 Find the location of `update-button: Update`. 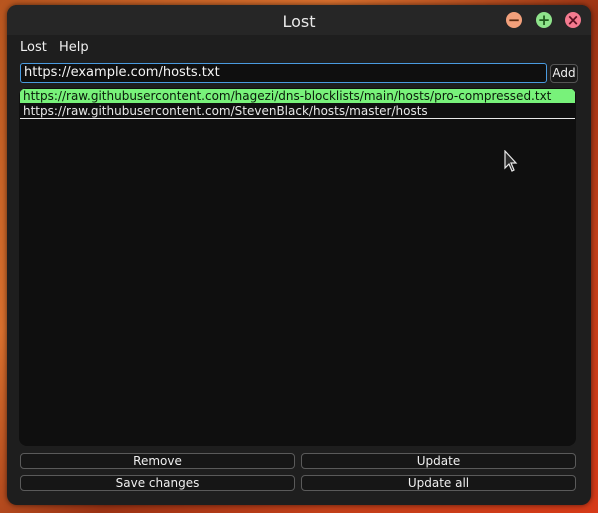

update-button: Update is located at coordinates (438, 461).